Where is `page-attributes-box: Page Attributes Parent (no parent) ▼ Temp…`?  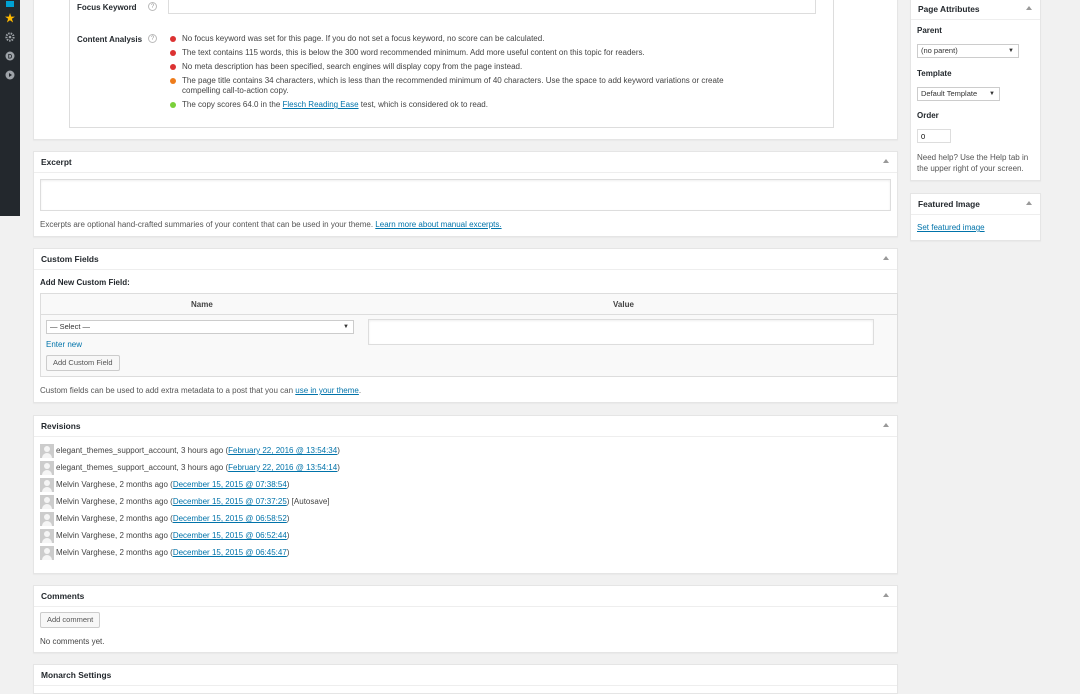
page-attributes-box: Page Attributes Parent (no parent) ▼ Temp… is located at coordinates (975, 90).